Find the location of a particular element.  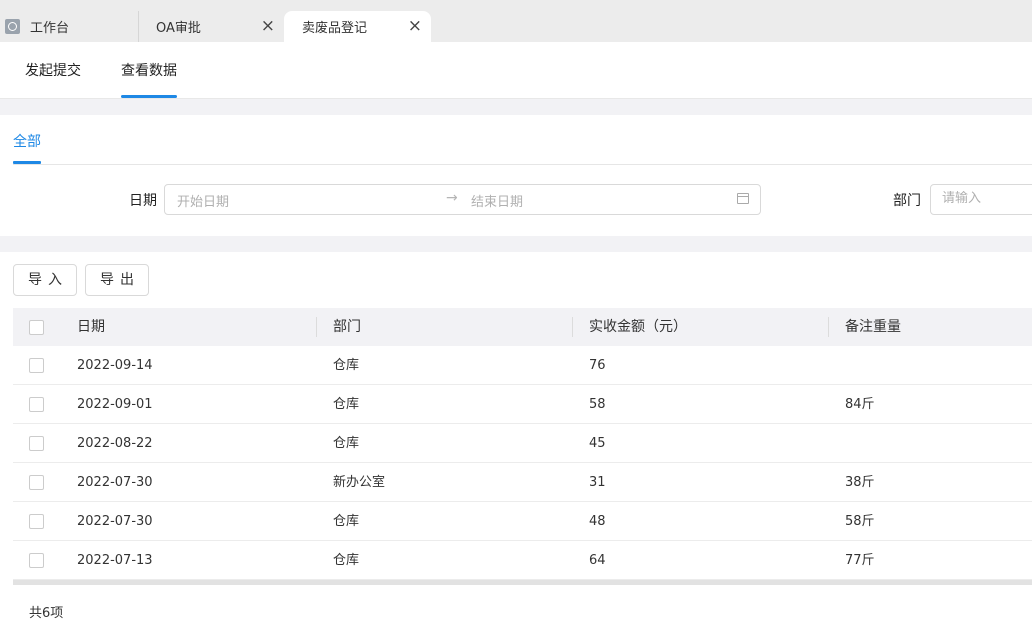

tab-workbench: 工作台 is located at coordinates (69, 26).